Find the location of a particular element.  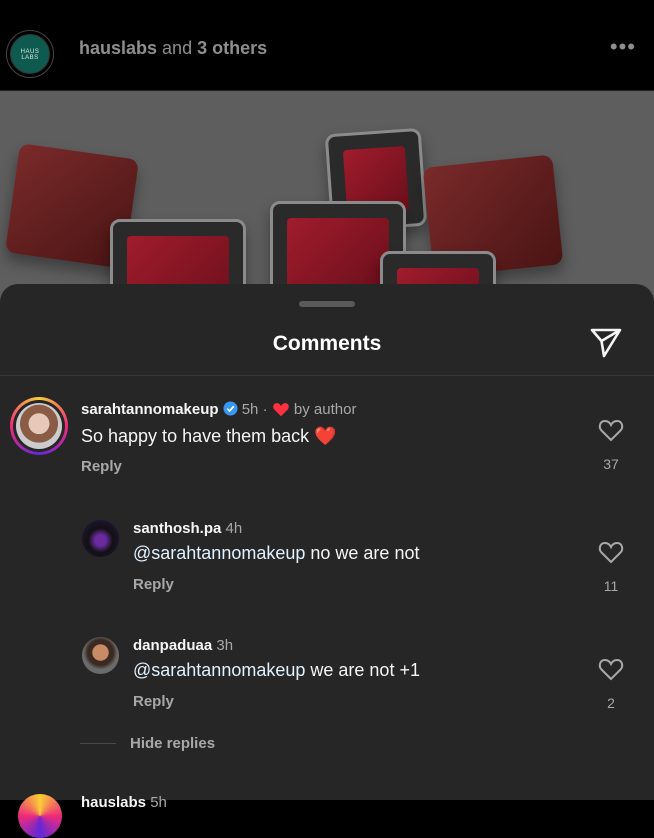

author-heart-icon is located at coordinates (280, 410).